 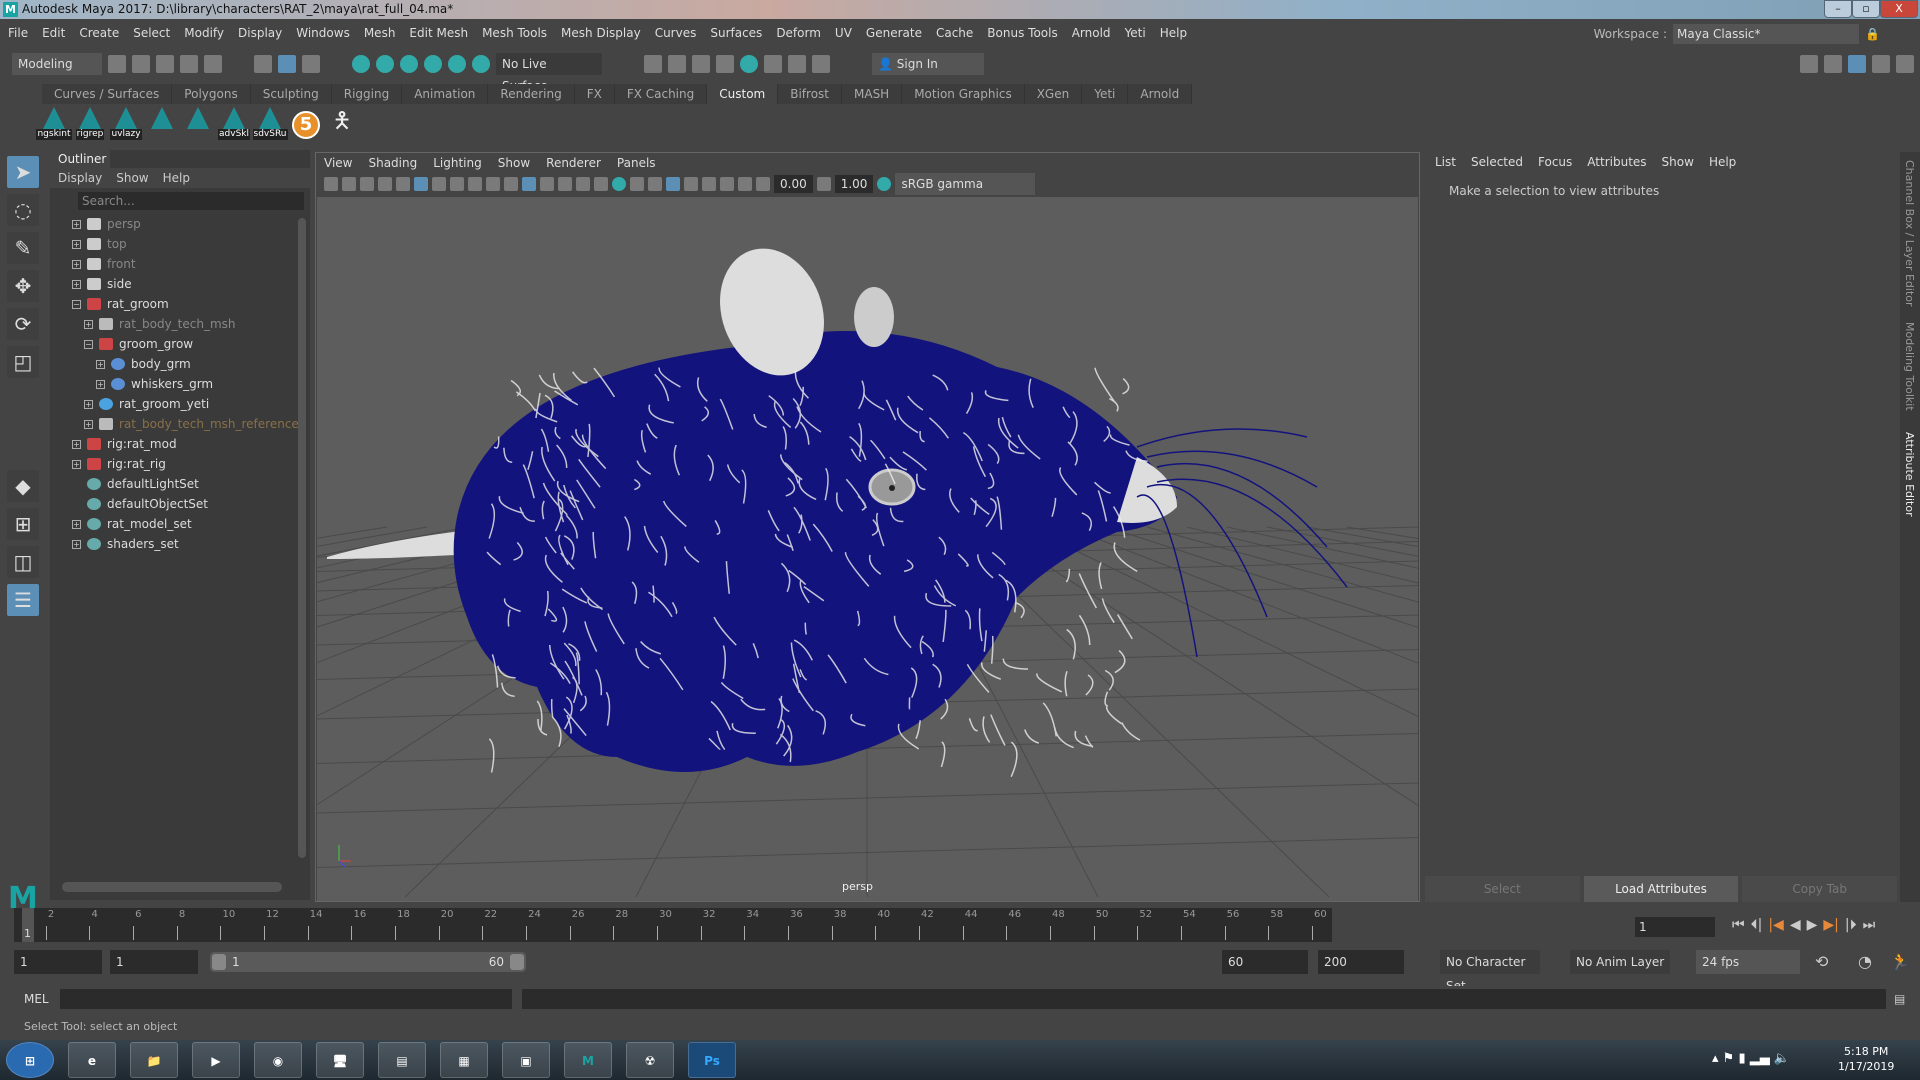 What do you see at coordinates (23, 286) in the screenshot?
I see `move-tool-icon: ✥` at bounding box center [23, 286].